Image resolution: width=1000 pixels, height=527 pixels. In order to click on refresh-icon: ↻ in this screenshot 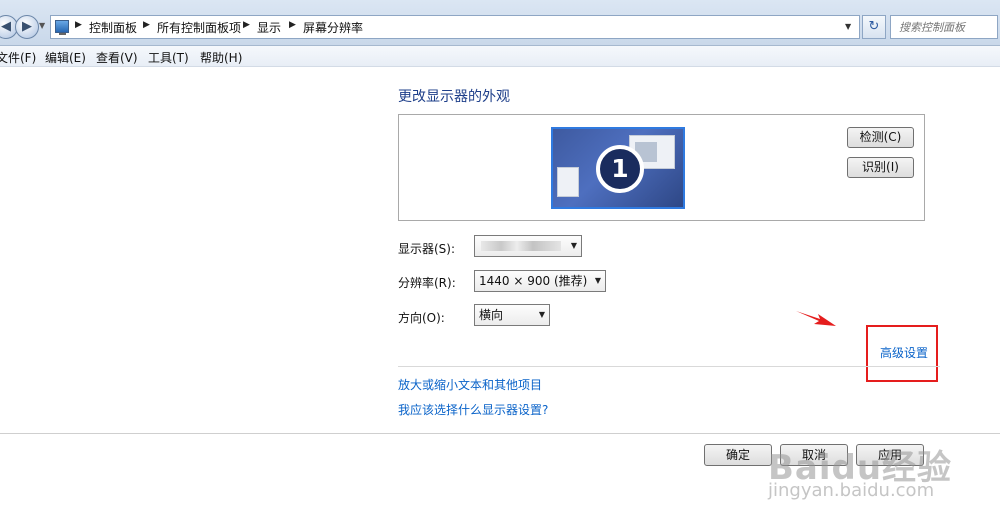, I will do `click(874, 26)`.